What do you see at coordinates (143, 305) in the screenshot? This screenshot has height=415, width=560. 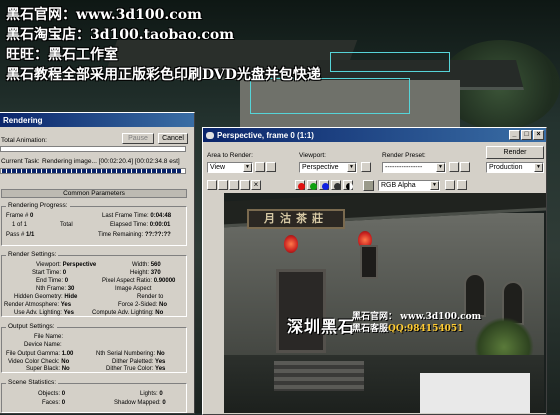 I see `force-2sided-setting: Force 2-Sided: No` at bounding box center [143, 305].